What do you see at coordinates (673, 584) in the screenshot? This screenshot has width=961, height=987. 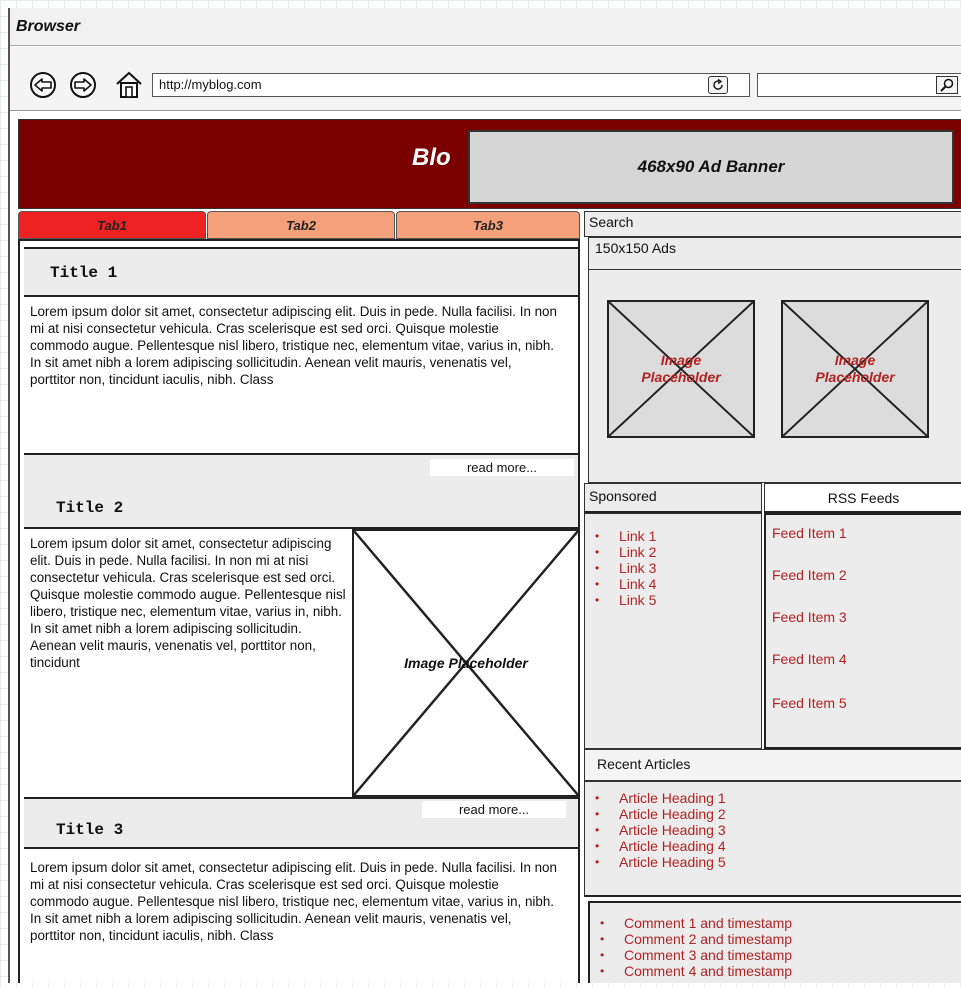 I see `sponsored-link-4: Link 4` at bounding box center [673, 584].